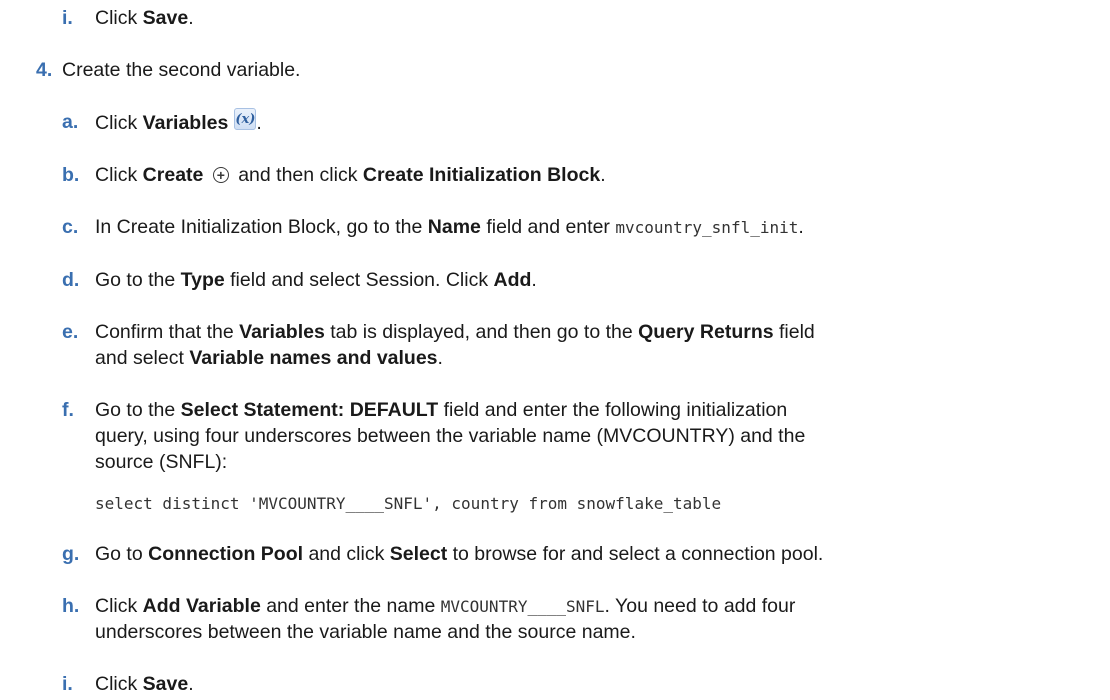  I want to click on step-text: Create the second variable., so click(181, 70).